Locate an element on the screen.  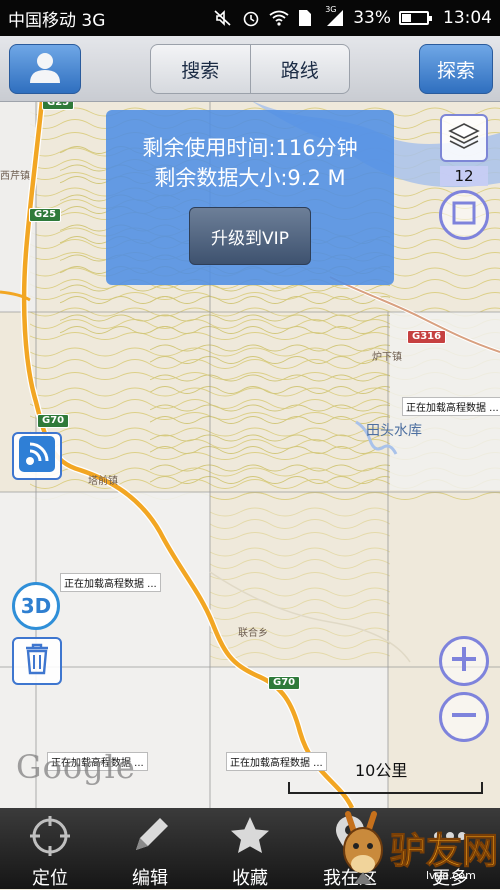
time-remaining-text: 剩余使用时间:116分钟 is located at coordinates (250, 148).